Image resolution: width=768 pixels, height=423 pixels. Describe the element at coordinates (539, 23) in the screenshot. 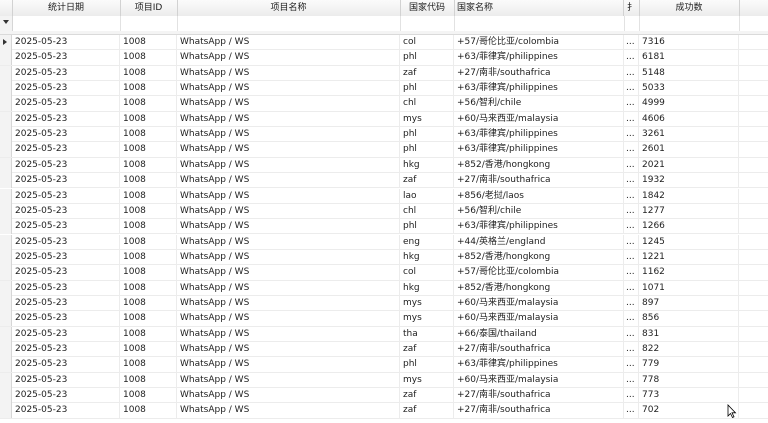

I see `filter-country-name` at that location.